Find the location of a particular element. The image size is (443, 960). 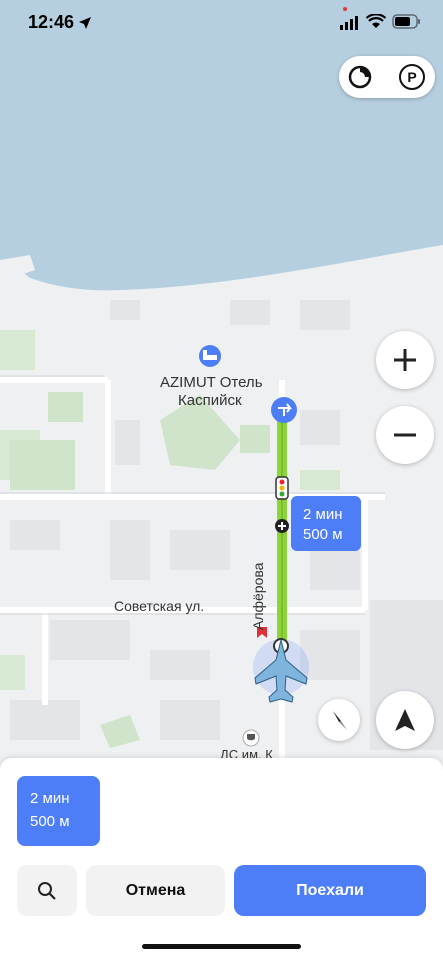

search-button is located at coordinates (47, 890).